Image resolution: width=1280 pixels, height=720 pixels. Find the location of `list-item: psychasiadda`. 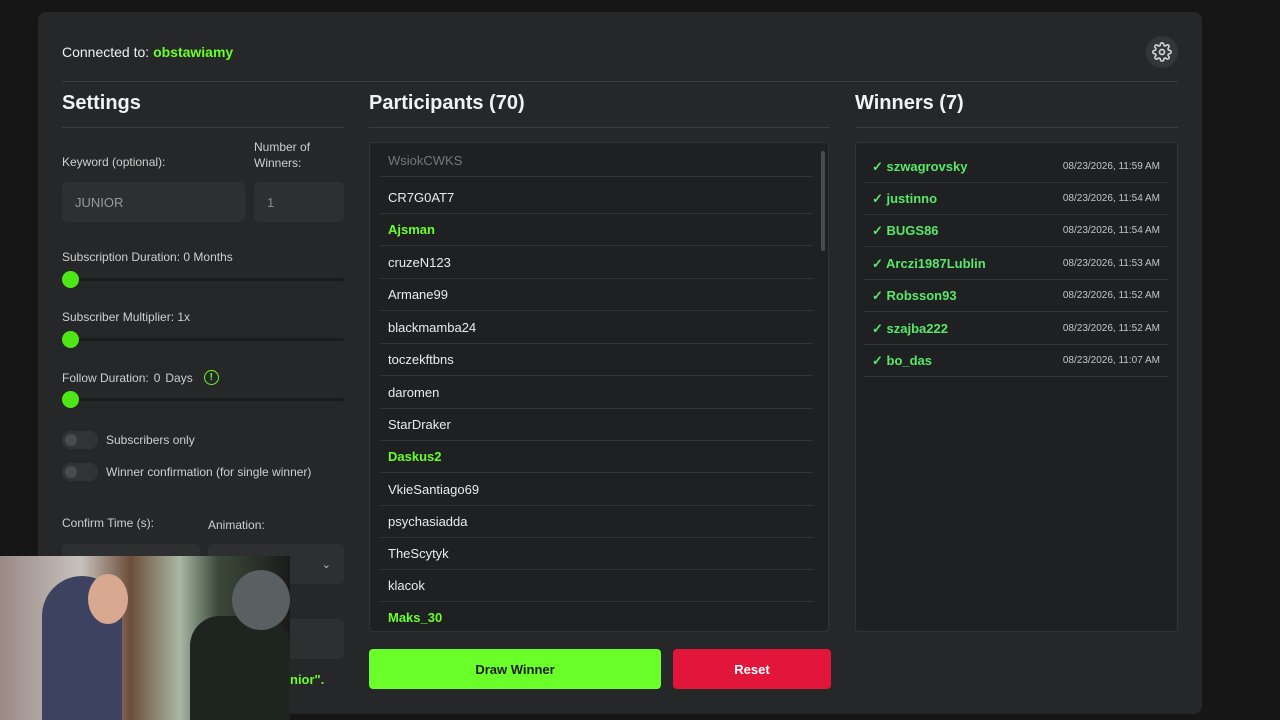

list-item: psychasiadda is located at coordinates (596, 522).